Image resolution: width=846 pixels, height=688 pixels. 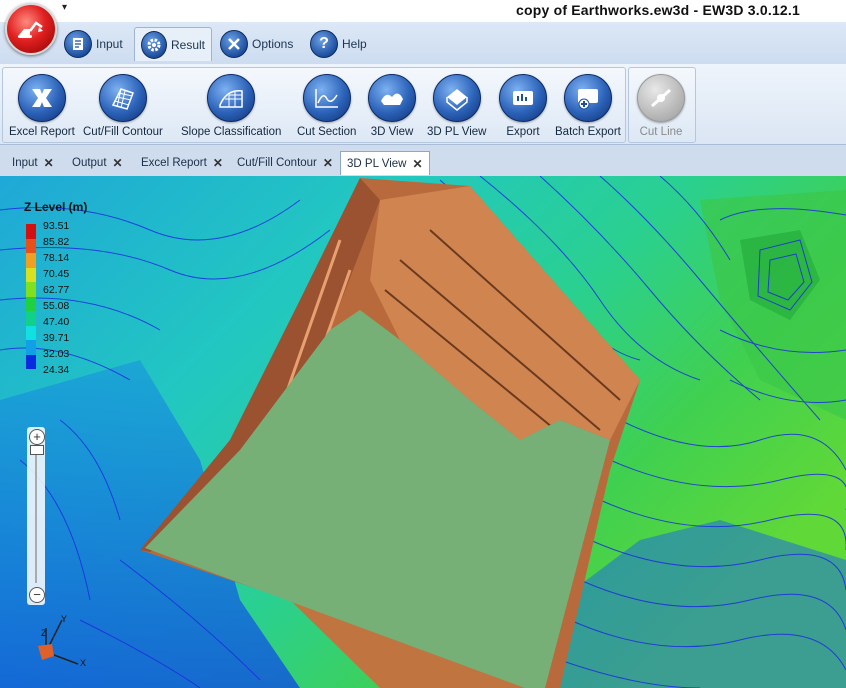 What do you see at coordinates (56, 242) in the screenshot?
I see `legend-label: 85.82` at bounding box center [56, 242].